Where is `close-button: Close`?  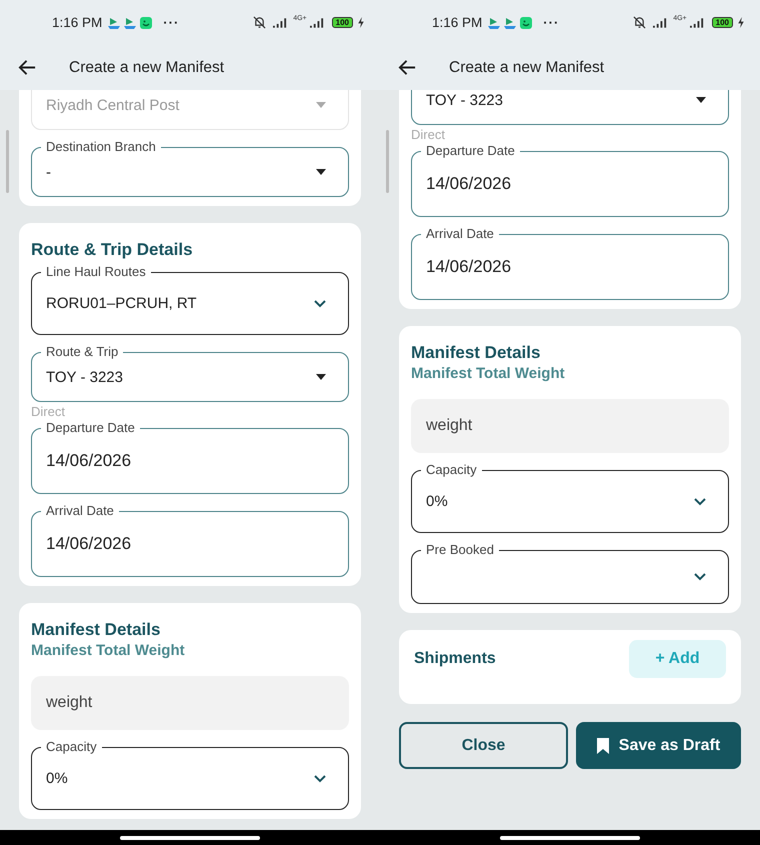
close-button: Close is located at coordinates (483, 745).